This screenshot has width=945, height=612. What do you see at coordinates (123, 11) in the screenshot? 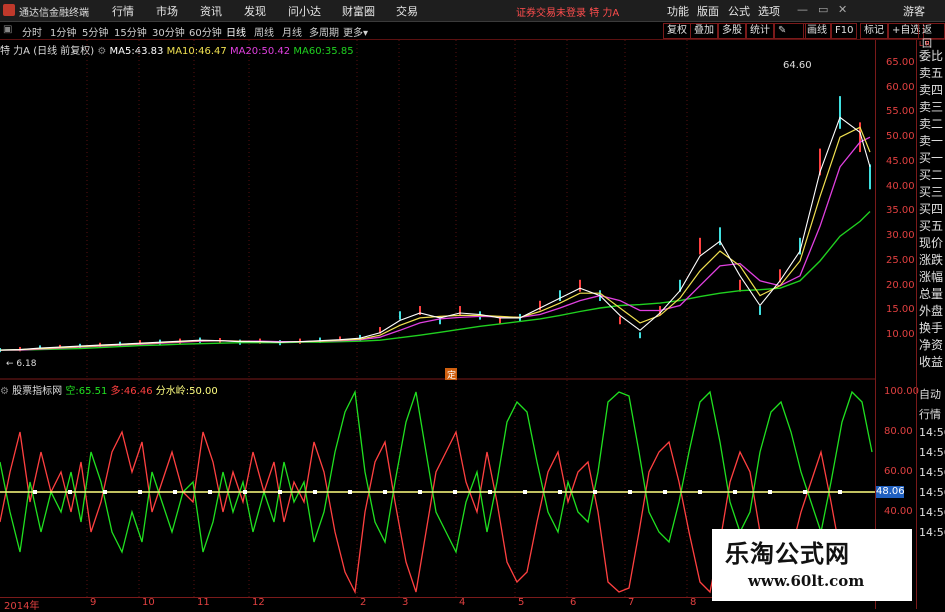
I see `menu-quotes: 行情` at bounding box center [123, 11].